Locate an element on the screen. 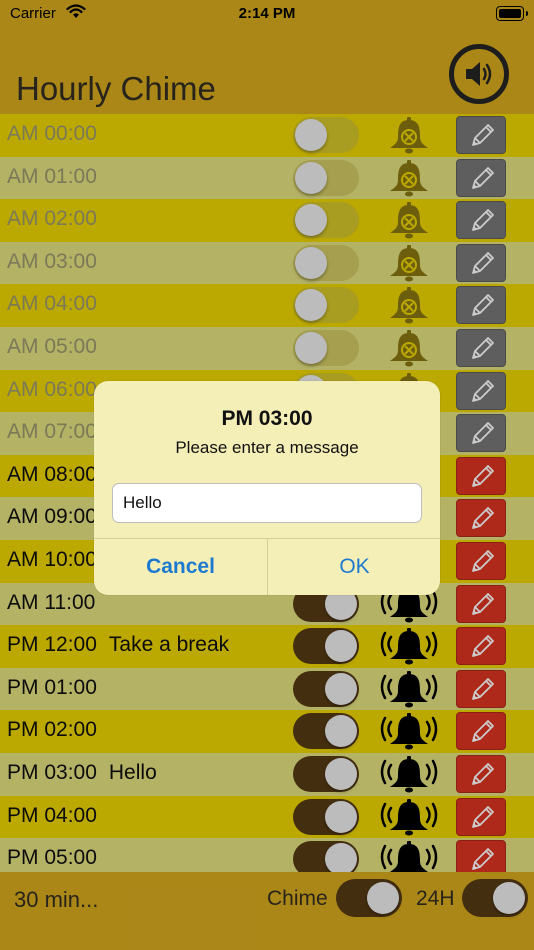  message-input is located at coordinates (267, 503).